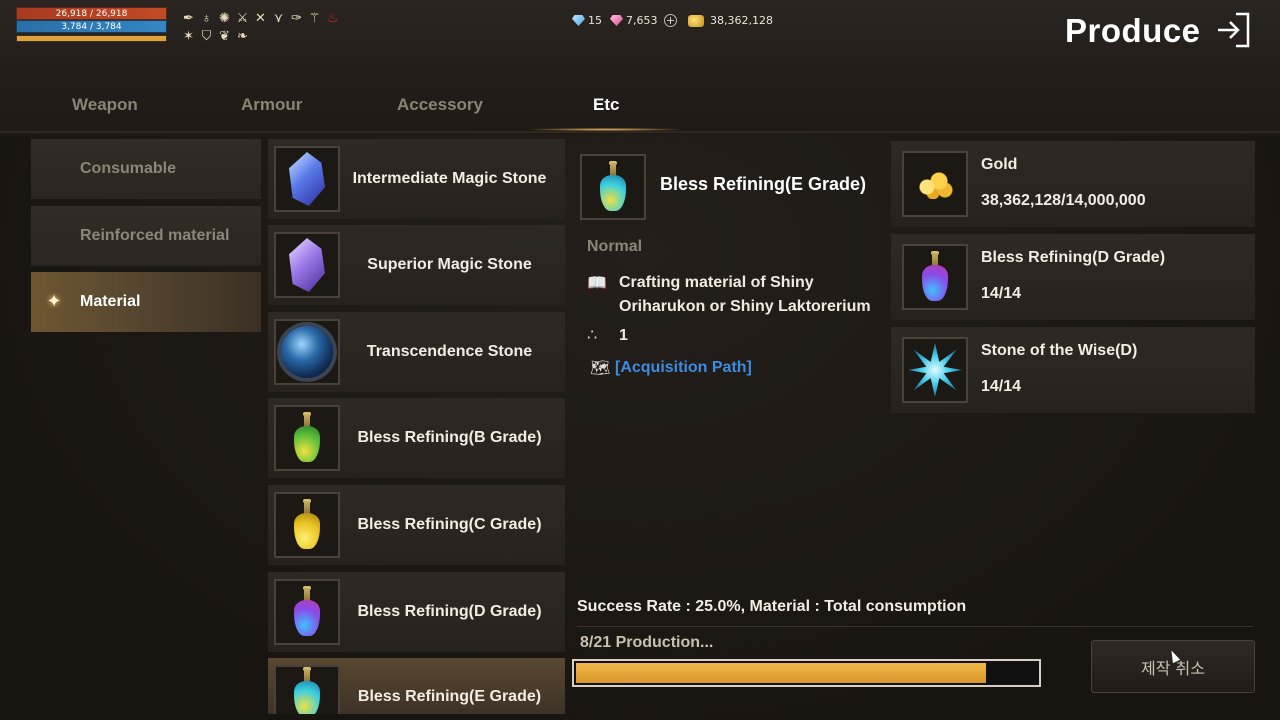  Describe the element at coordinates (449, 264) in the screenshot. I see `item-name: Superior Magic Stone` at that location.